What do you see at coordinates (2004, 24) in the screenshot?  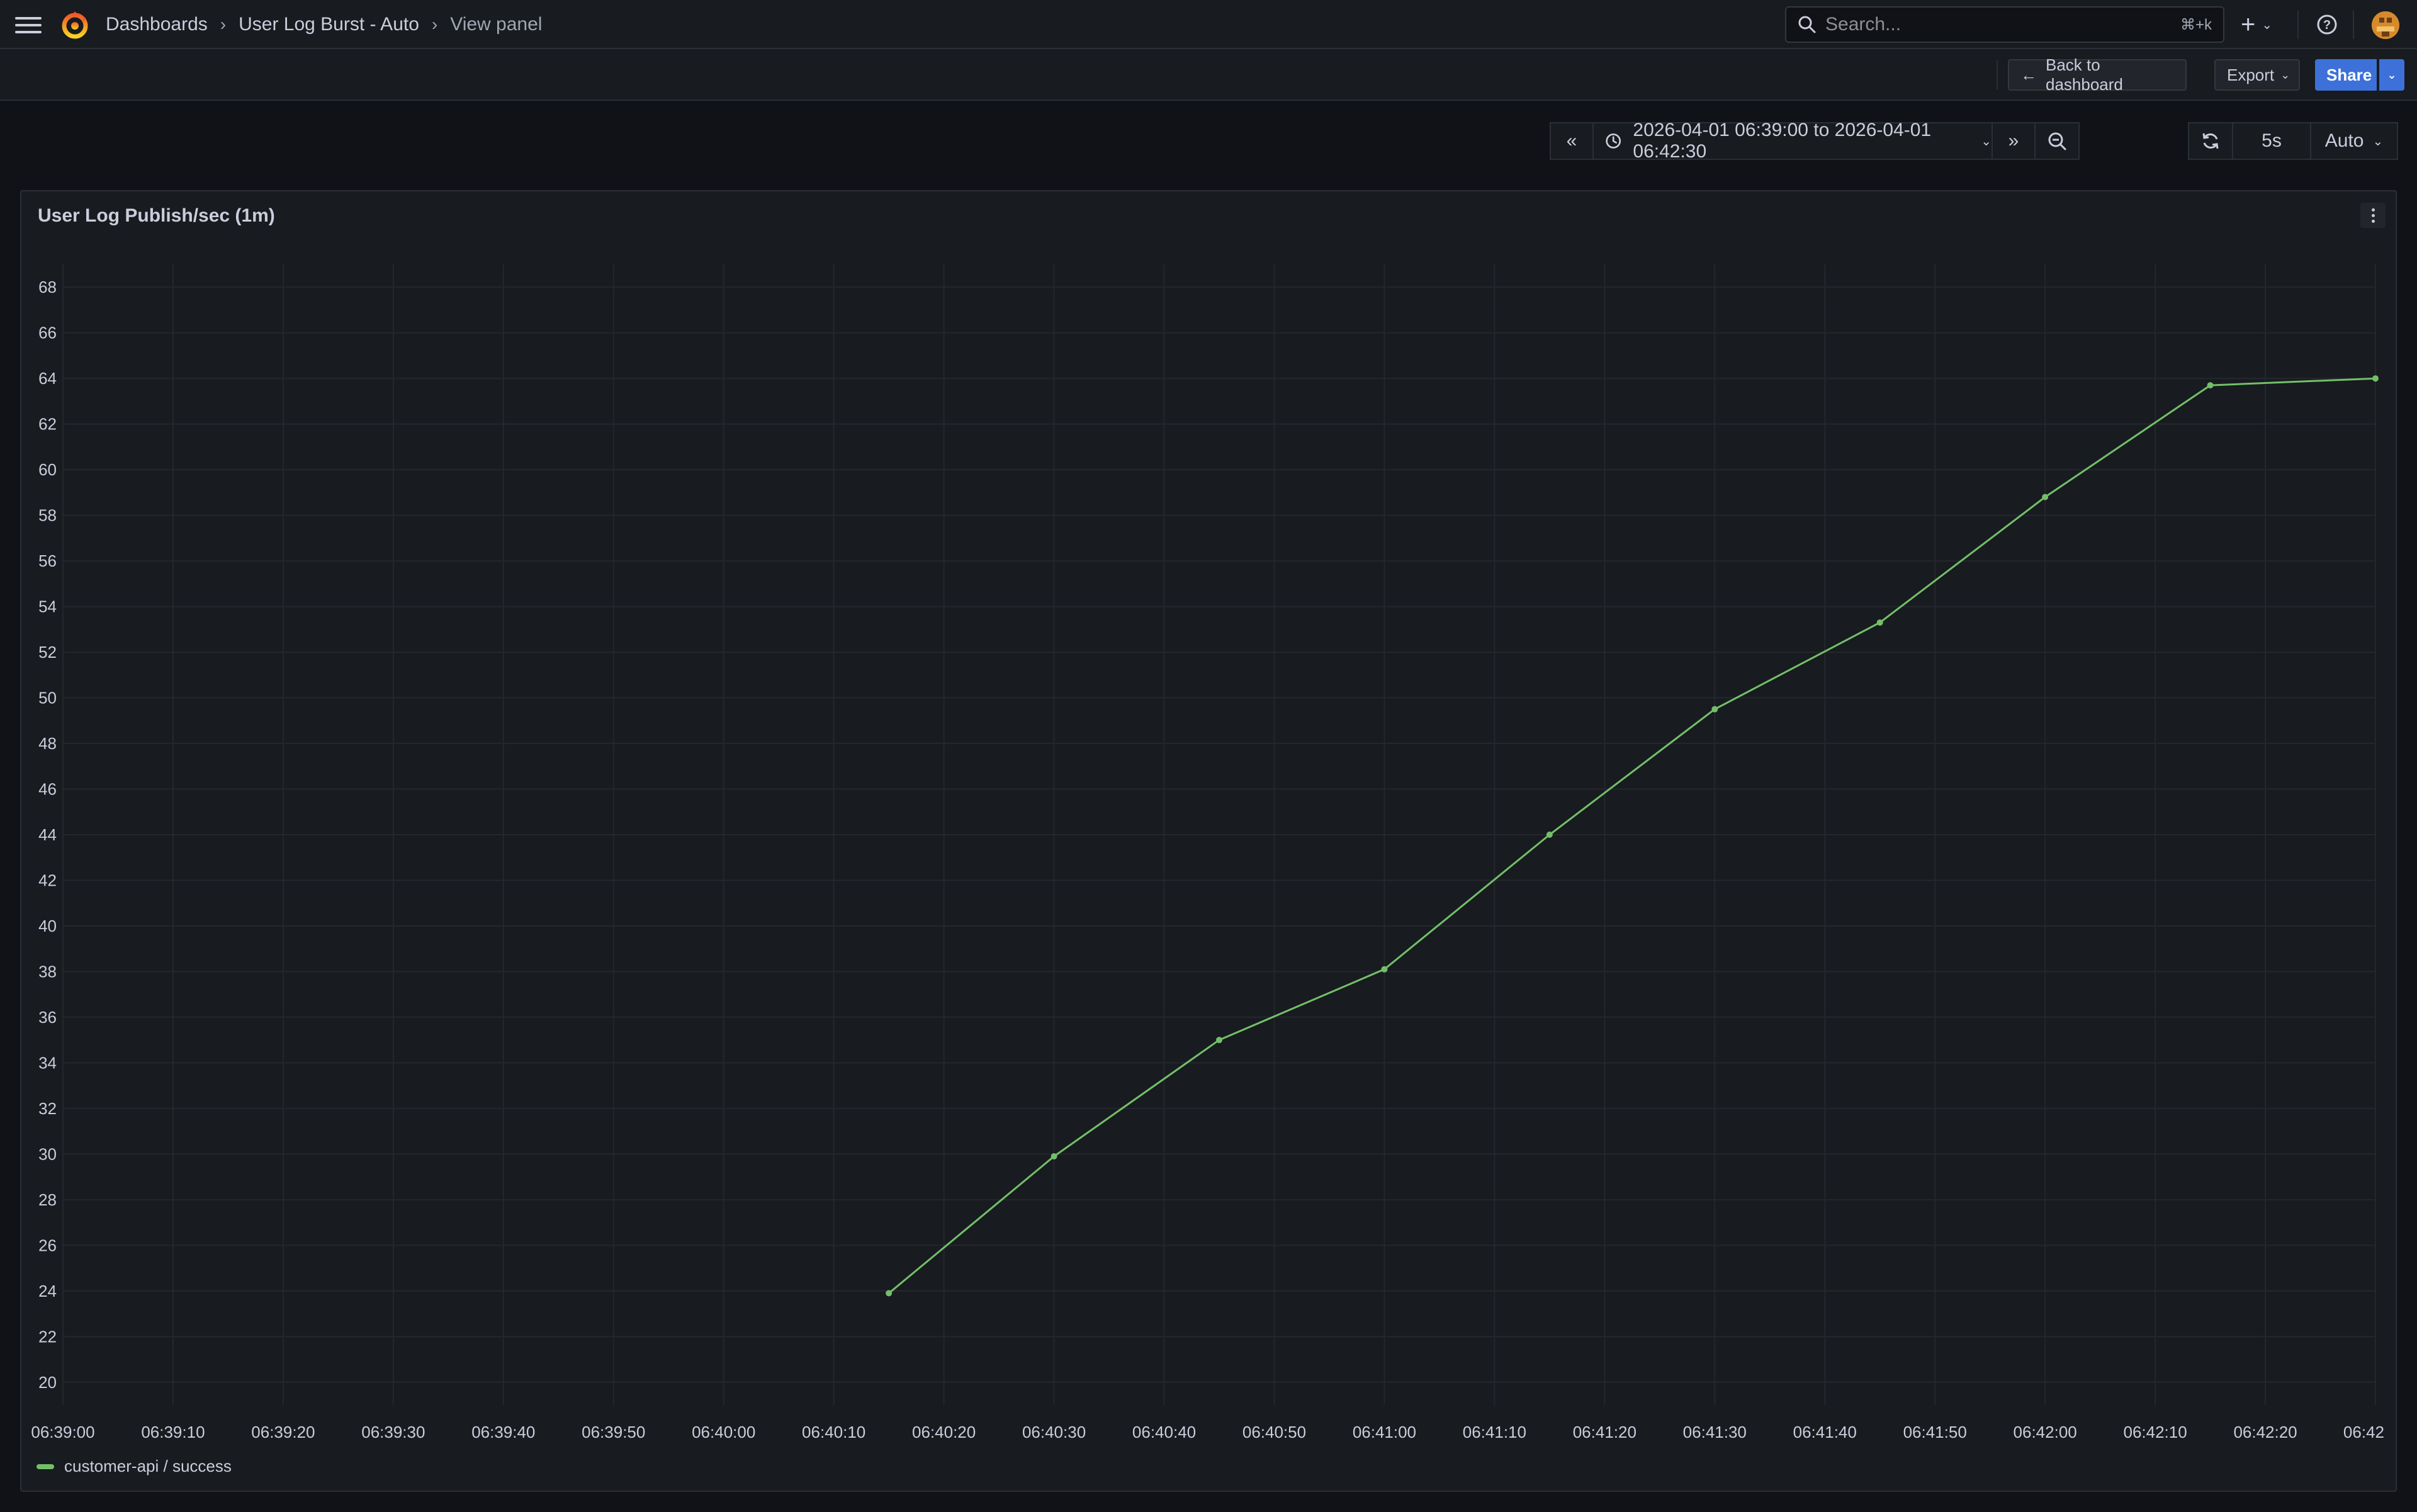 I see `search-input: Search... ⌘+k` at bounding box center [2004, 24].